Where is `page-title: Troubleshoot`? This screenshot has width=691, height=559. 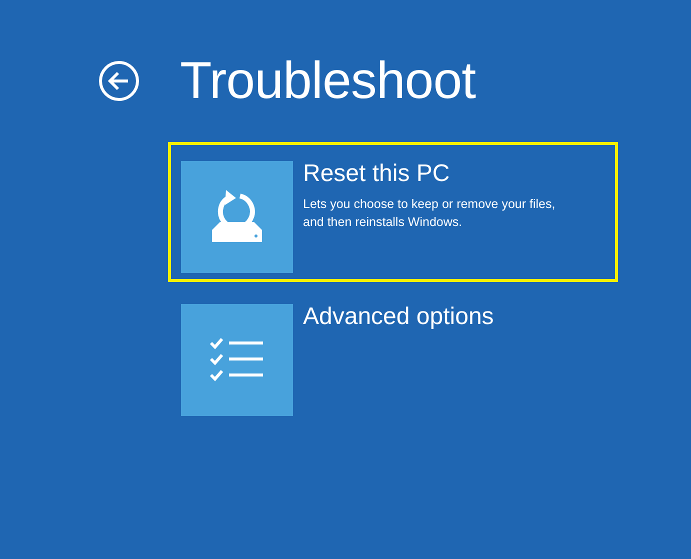 page-title: Troubleshoot is located at coordinates (328, 81).